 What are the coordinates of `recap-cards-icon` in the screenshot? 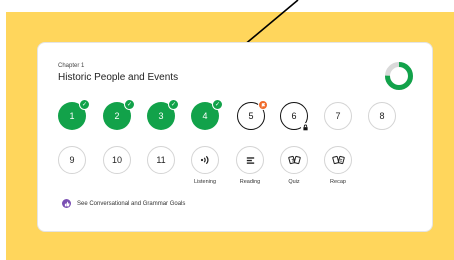 It's located at (338, 160).